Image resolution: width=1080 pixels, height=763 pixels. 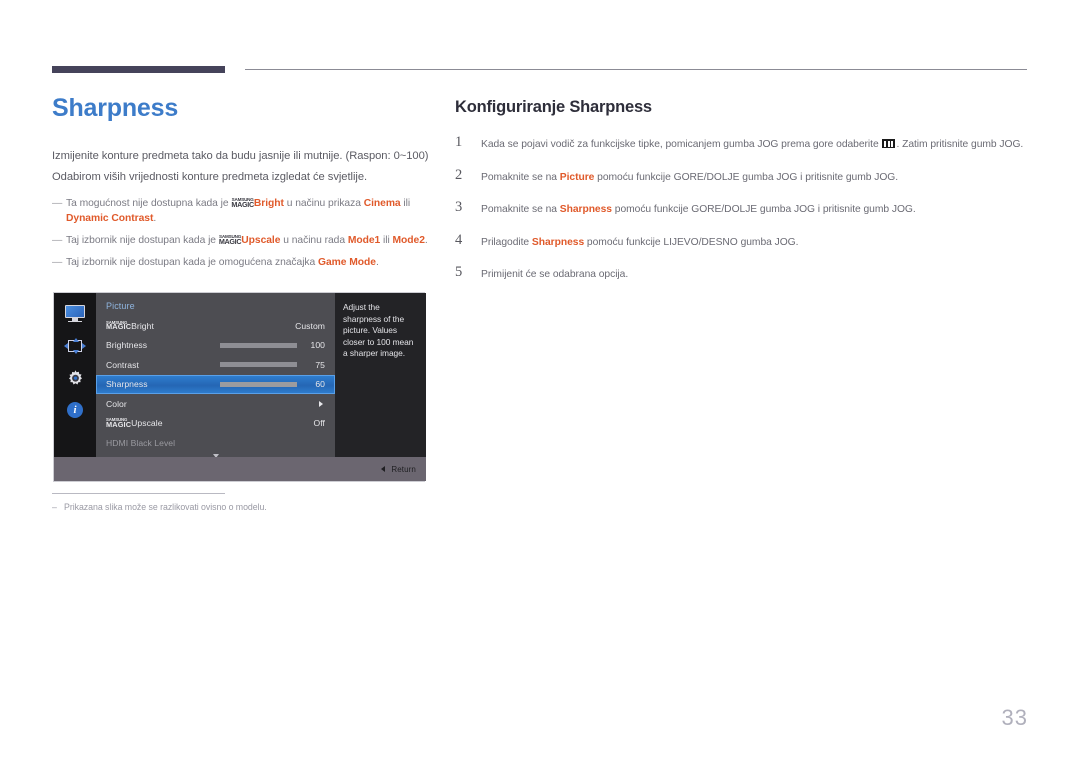 What do you see at coordinates (142, 325) in the screenshot?
I see `osd-row-label-text: Bright` at bounding box center [142, 325].